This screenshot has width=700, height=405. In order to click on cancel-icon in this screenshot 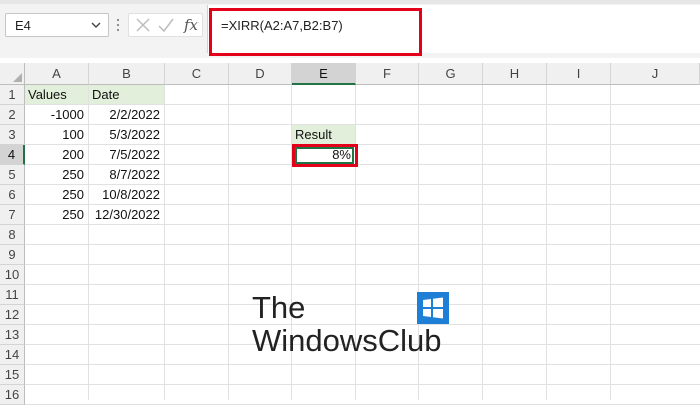, I will do `click(143, 25)`.